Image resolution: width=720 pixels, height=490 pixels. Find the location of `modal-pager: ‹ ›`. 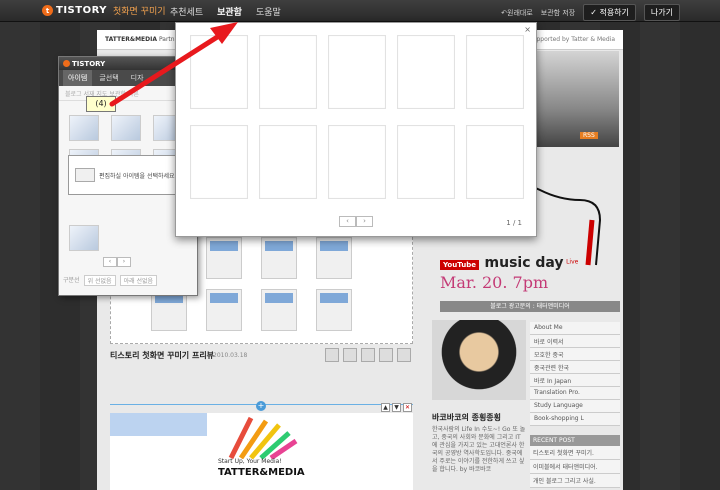

modal-pager: ‹ › is located at coordinates (356, 221).